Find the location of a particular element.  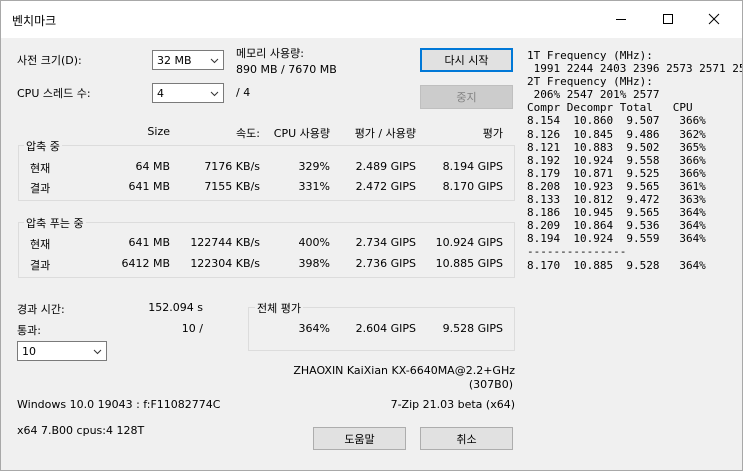

col-rating-per-usage: 평가 / 사용량 is located at coordinates (385, 133).